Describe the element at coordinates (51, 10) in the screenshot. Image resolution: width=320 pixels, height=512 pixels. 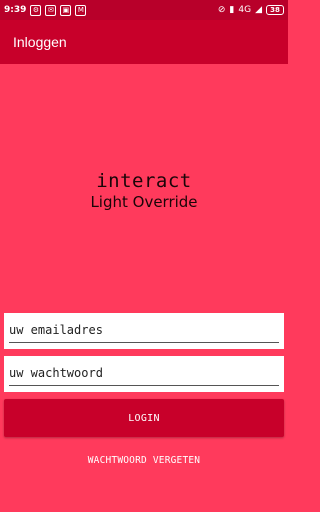
I see `mail-icon: ✉` at that location.